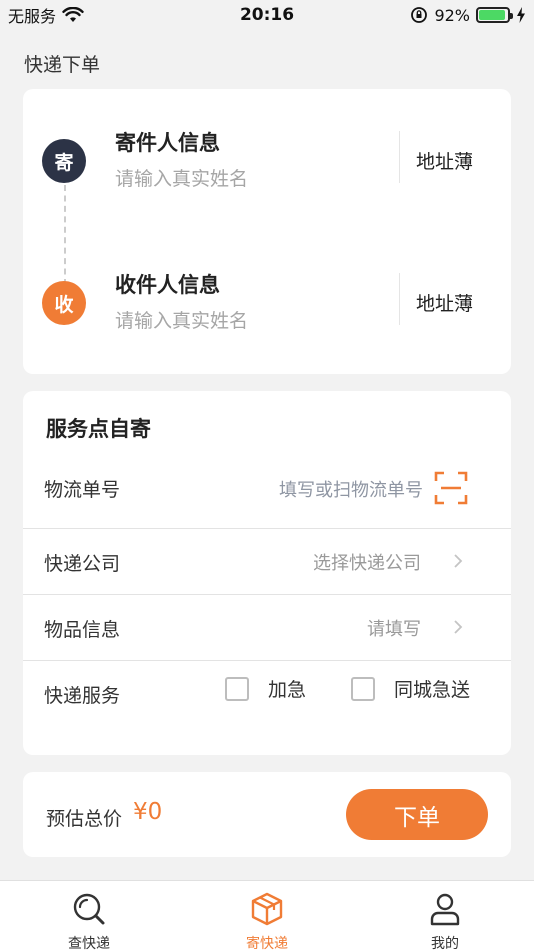  What do you see at coordinates (451, 488) in the screenshot?
I see `scan-icon` at bounding box center [451, 488].